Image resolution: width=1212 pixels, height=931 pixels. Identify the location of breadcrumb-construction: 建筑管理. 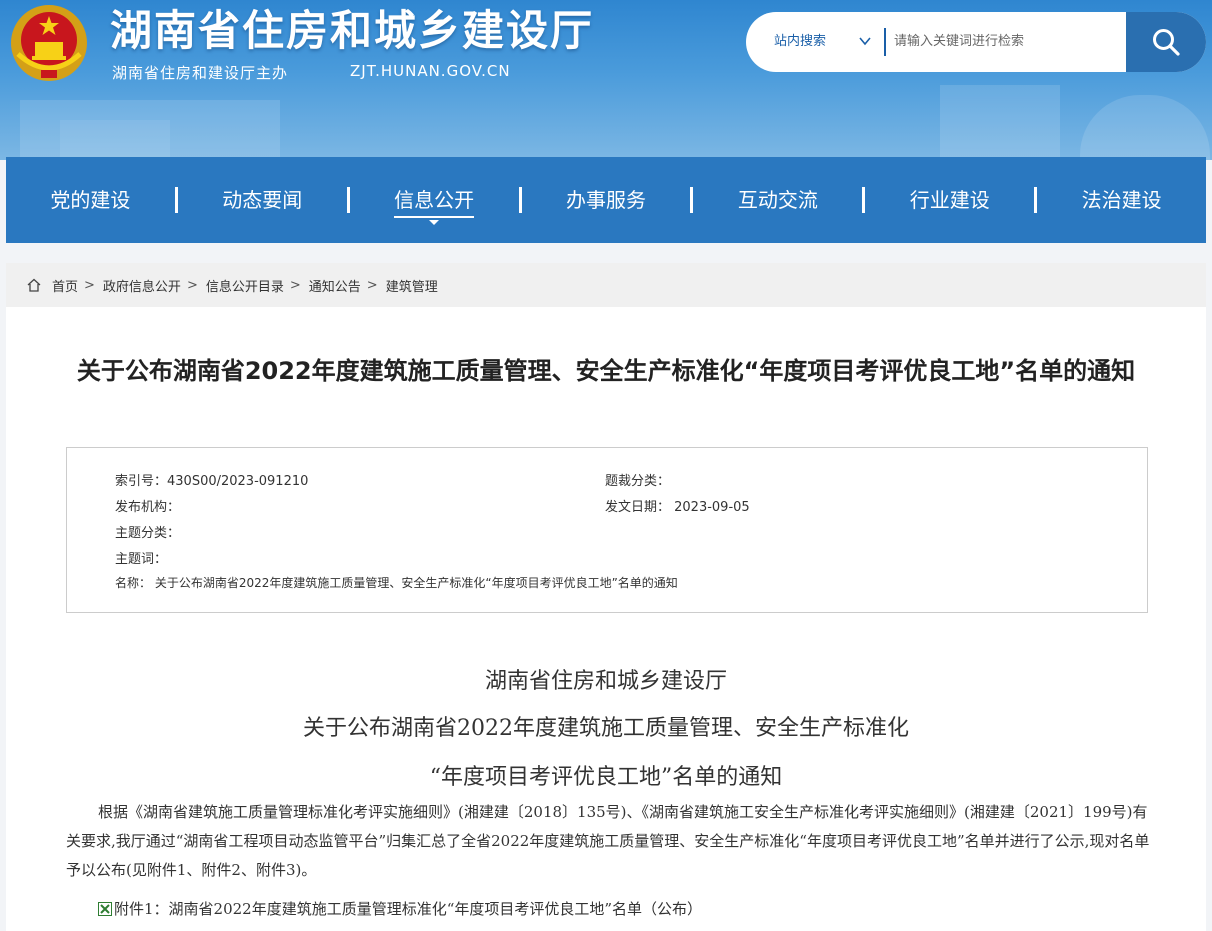
(412, 285).